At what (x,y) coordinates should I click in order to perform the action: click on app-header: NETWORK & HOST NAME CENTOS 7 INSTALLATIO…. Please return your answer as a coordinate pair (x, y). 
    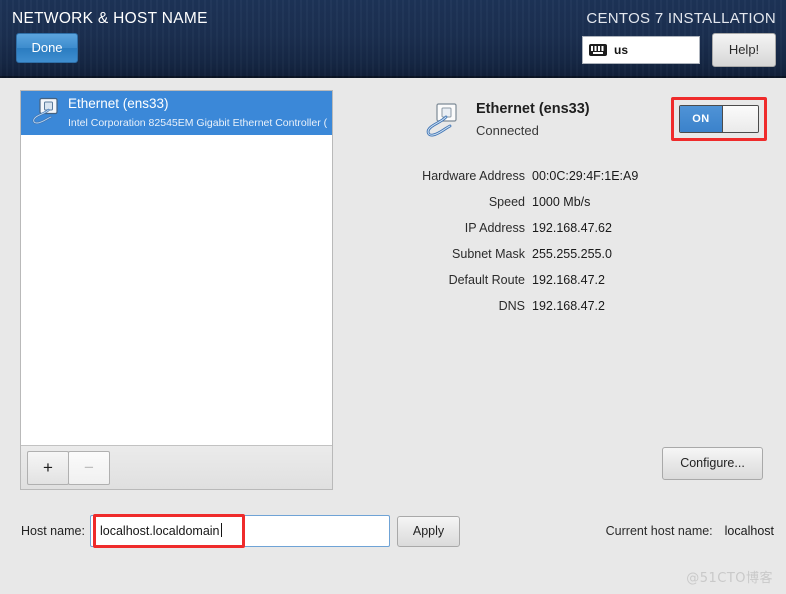
    Looking at the image, I should click on (393, 39).